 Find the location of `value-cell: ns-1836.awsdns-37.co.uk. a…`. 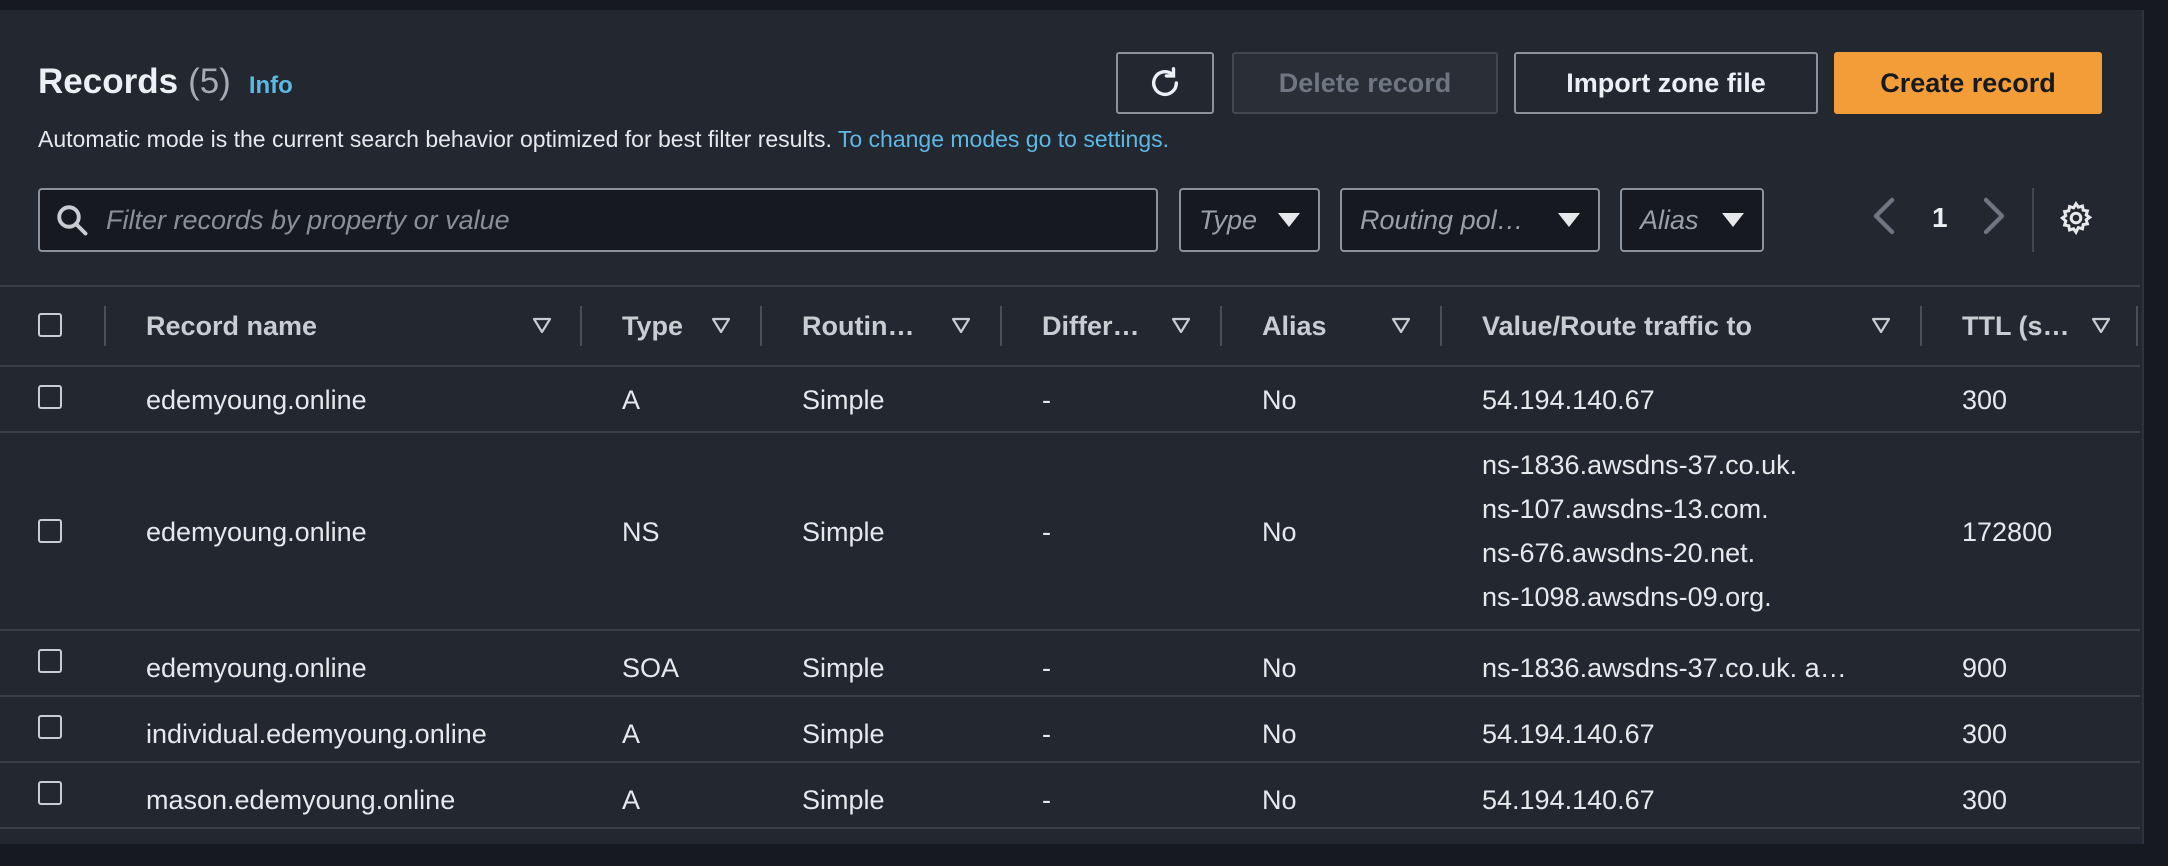

value-cell: ns-1836.awsdns-37.co.uk. a… is located at coordinates (1664, 668).